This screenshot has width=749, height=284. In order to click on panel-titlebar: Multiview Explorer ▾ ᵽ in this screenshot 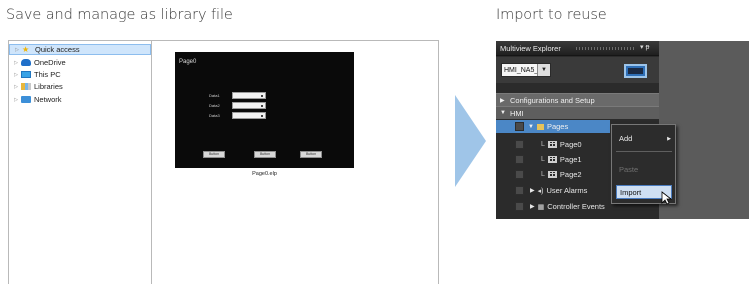, I will do `click(577, 48)`.